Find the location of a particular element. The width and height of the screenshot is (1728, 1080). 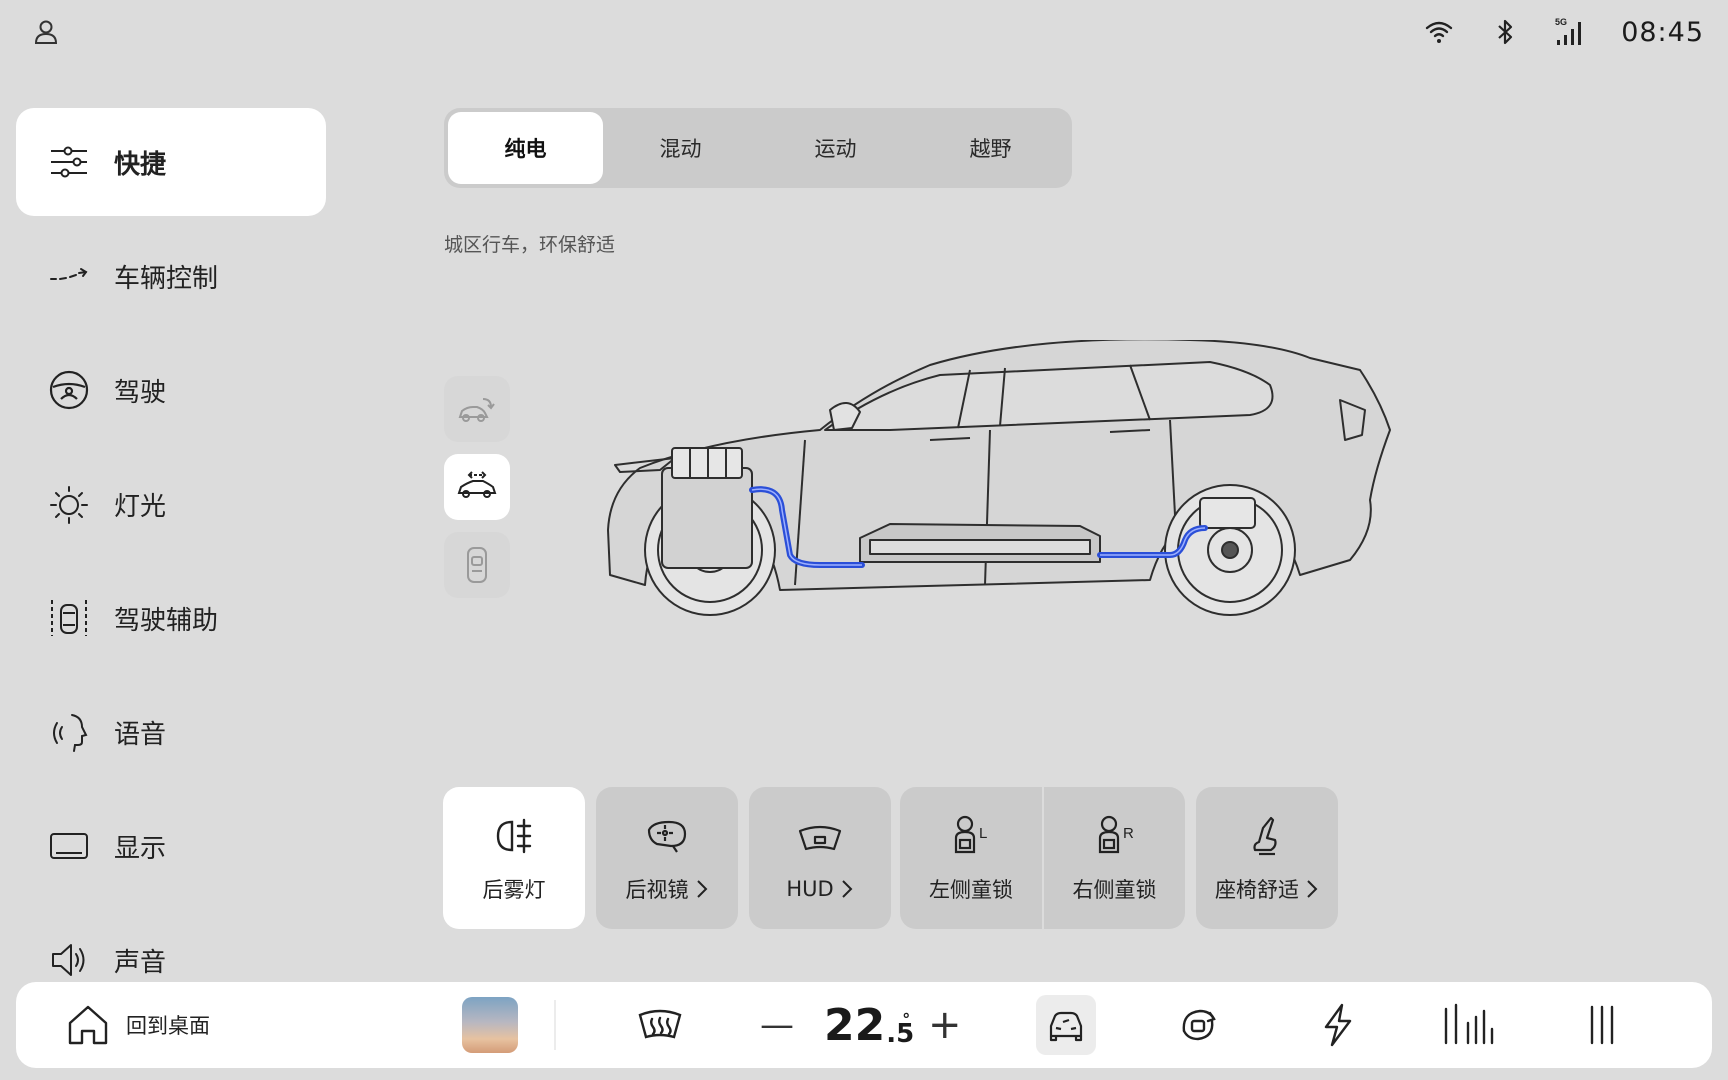

home-button: 回到桌面 is located at coordinates (137, 1025).